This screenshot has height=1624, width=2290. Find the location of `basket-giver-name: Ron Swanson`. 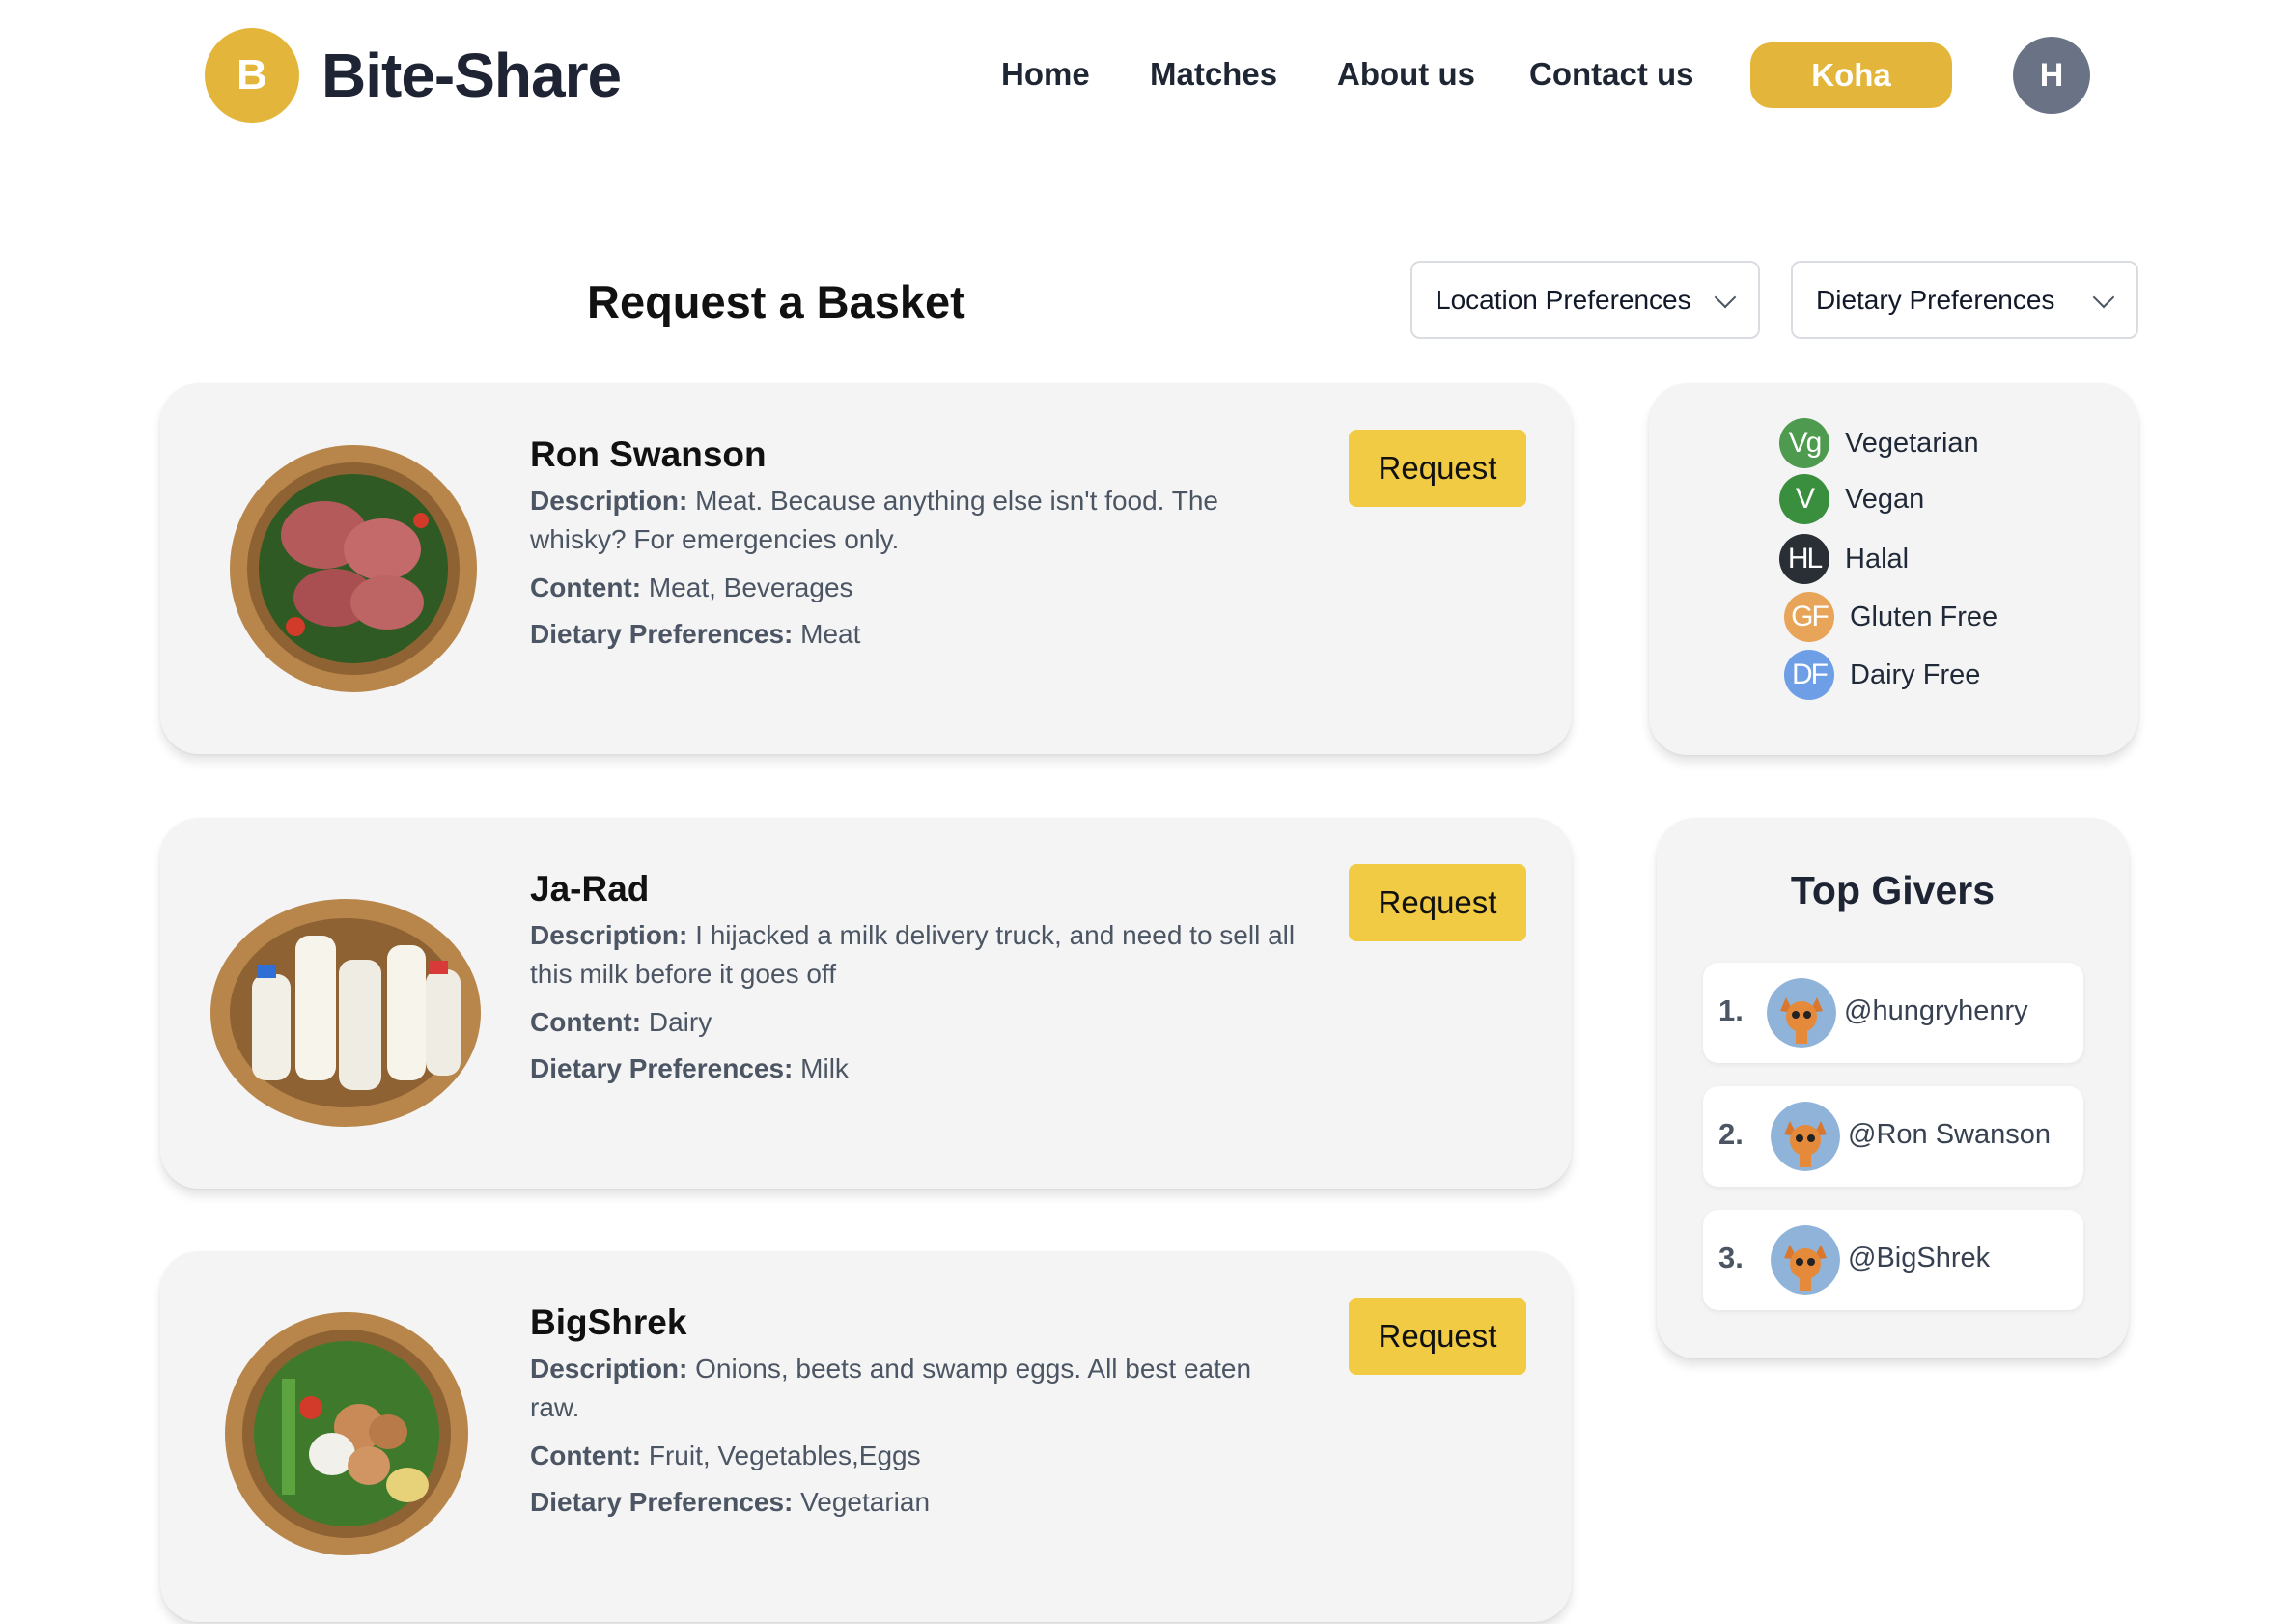

basket-giver-name: Ron Swanson is located at coordinates (648, 454).